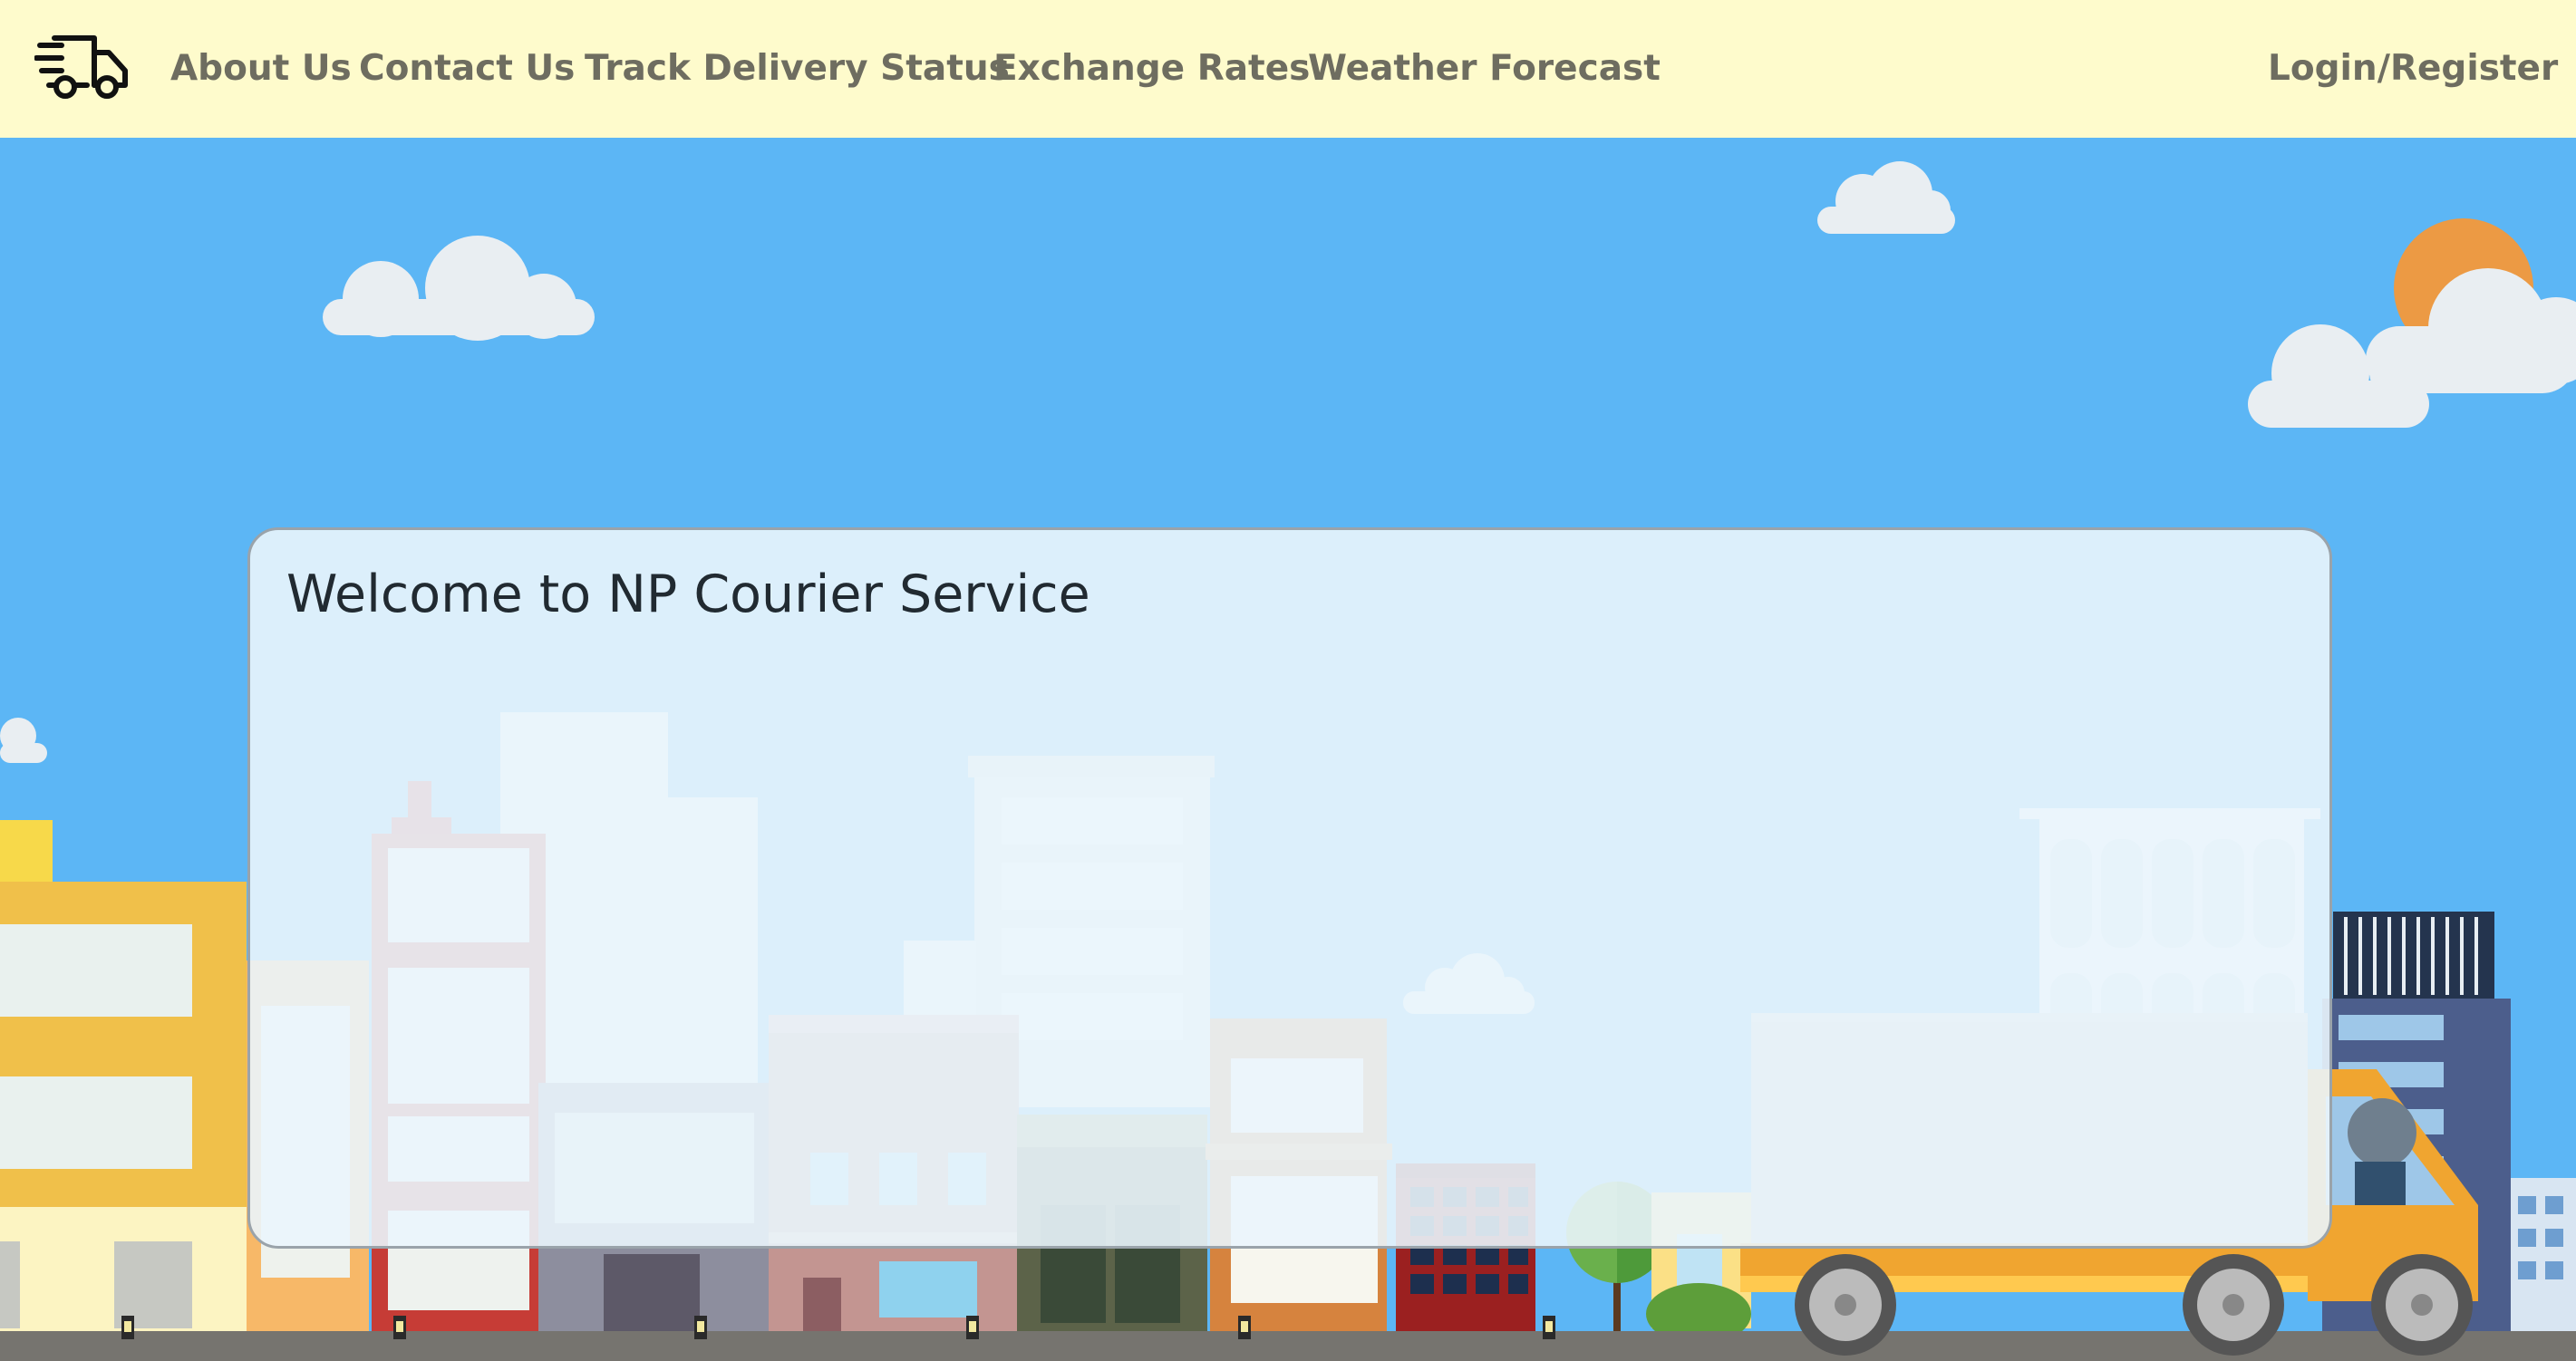 The image size is (2576, 1361). Describe the element at coordinates (797, 68) in the screenshot. I see `nav-link-track-delivery-status: Track Delivery Status` at that location.